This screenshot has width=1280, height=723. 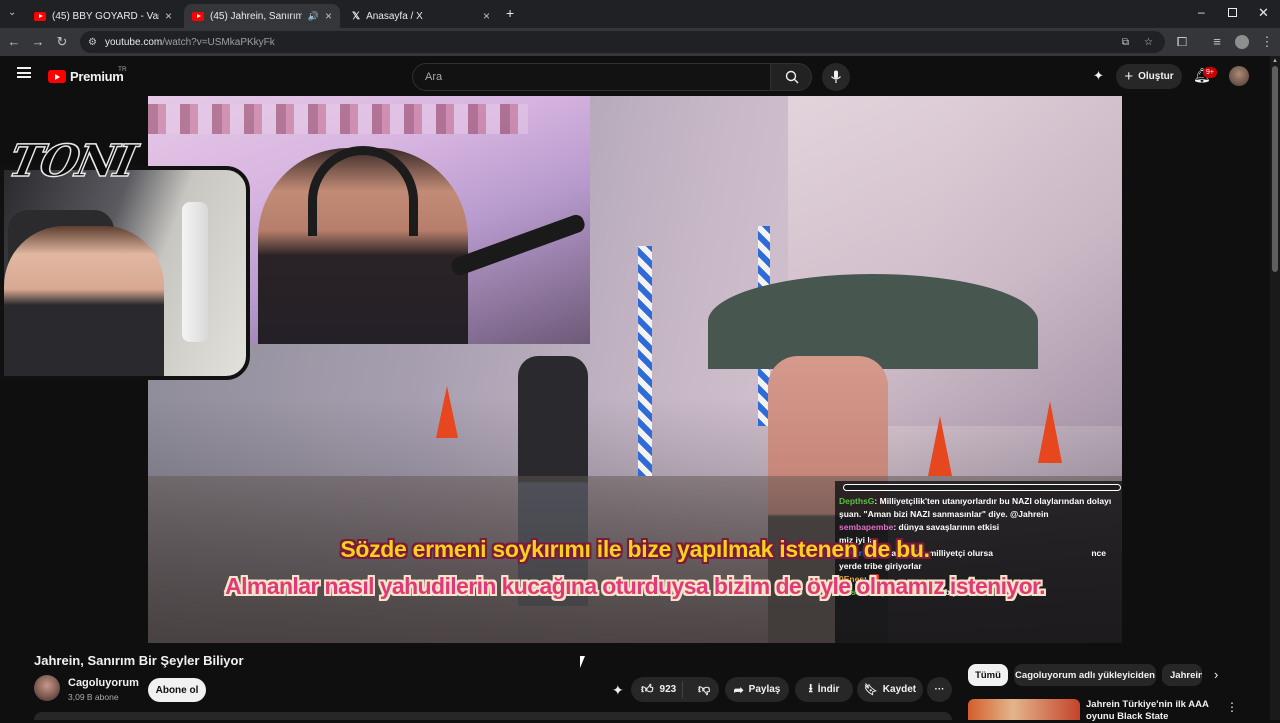 I want to click on minimize-icon: –, so click(x=1201, y=12).